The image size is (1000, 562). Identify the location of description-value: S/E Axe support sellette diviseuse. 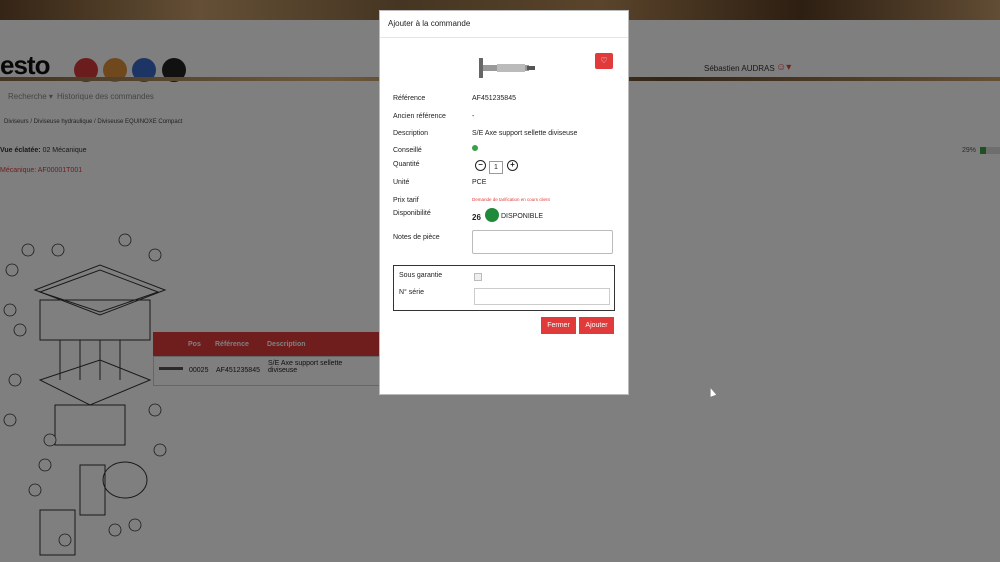
(525, 133).